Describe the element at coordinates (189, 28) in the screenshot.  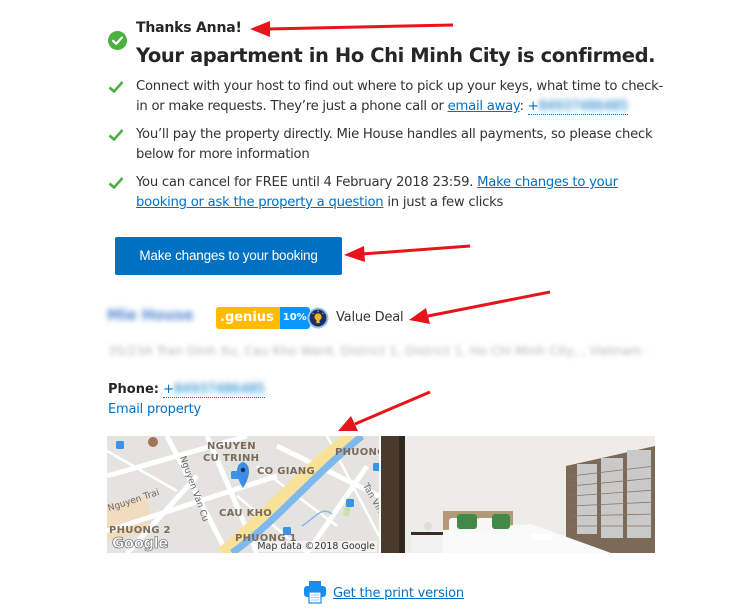
I see `greeting: Thanks Anna!` at that location.